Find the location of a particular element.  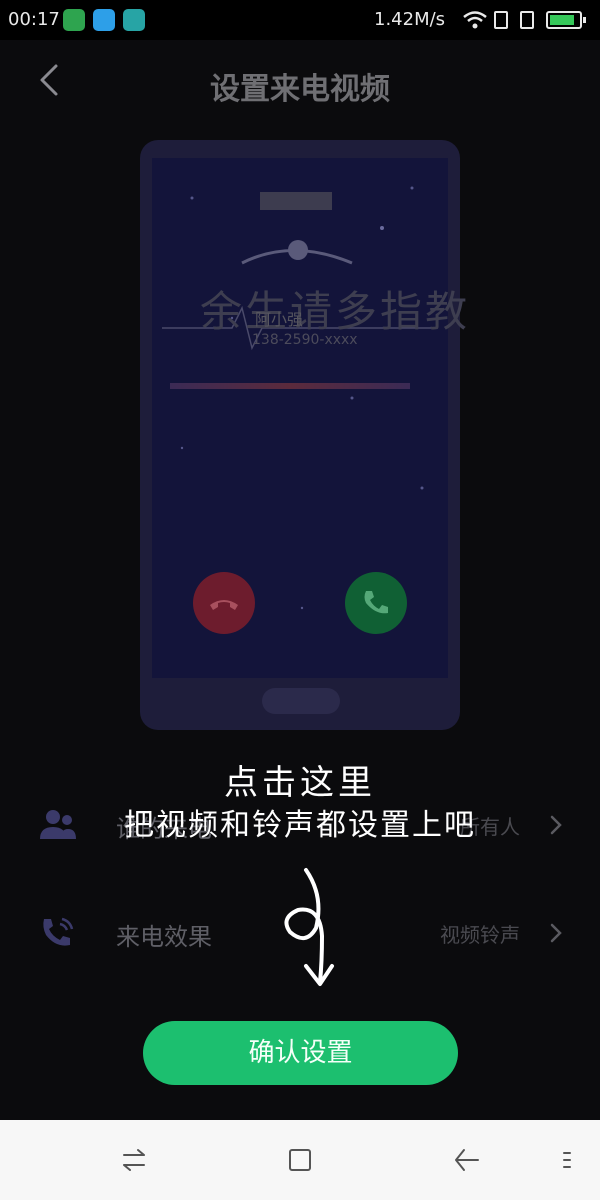

phone-icon is located at coordinates (376, 602).